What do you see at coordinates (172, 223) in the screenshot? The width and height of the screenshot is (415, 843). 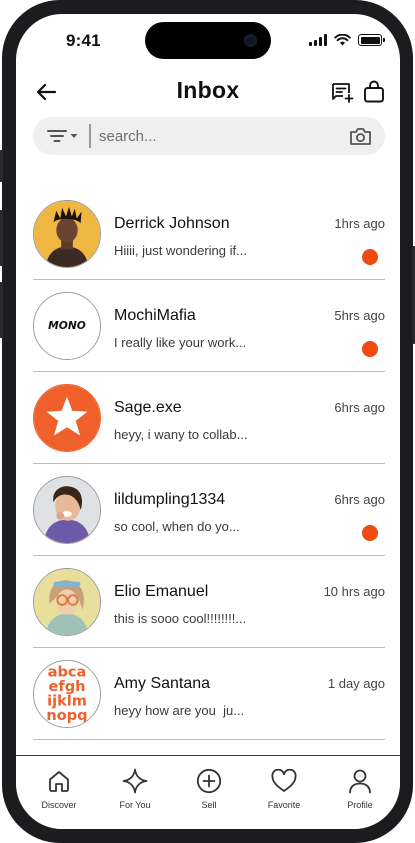 I see `contact-name: Derrick Johnson` at bounding box center [172, 223].